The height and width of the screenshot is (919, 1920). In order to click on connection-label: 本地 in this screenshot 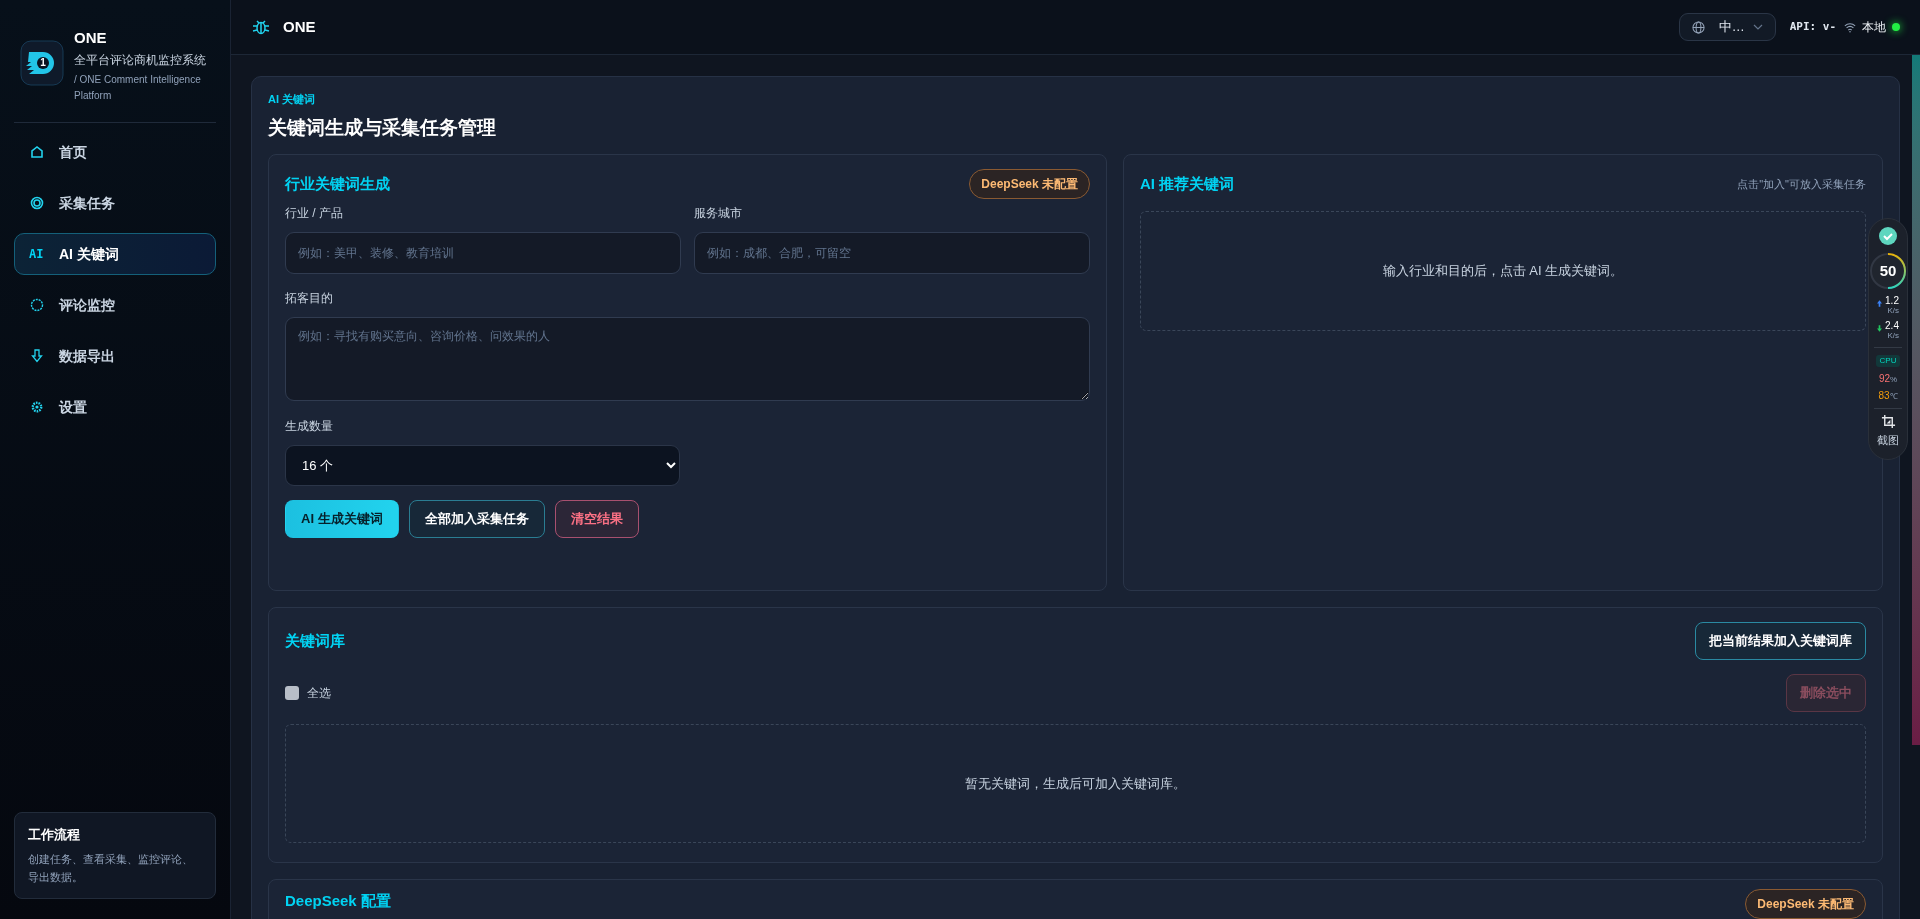, I will do `click(1874, 27)`.